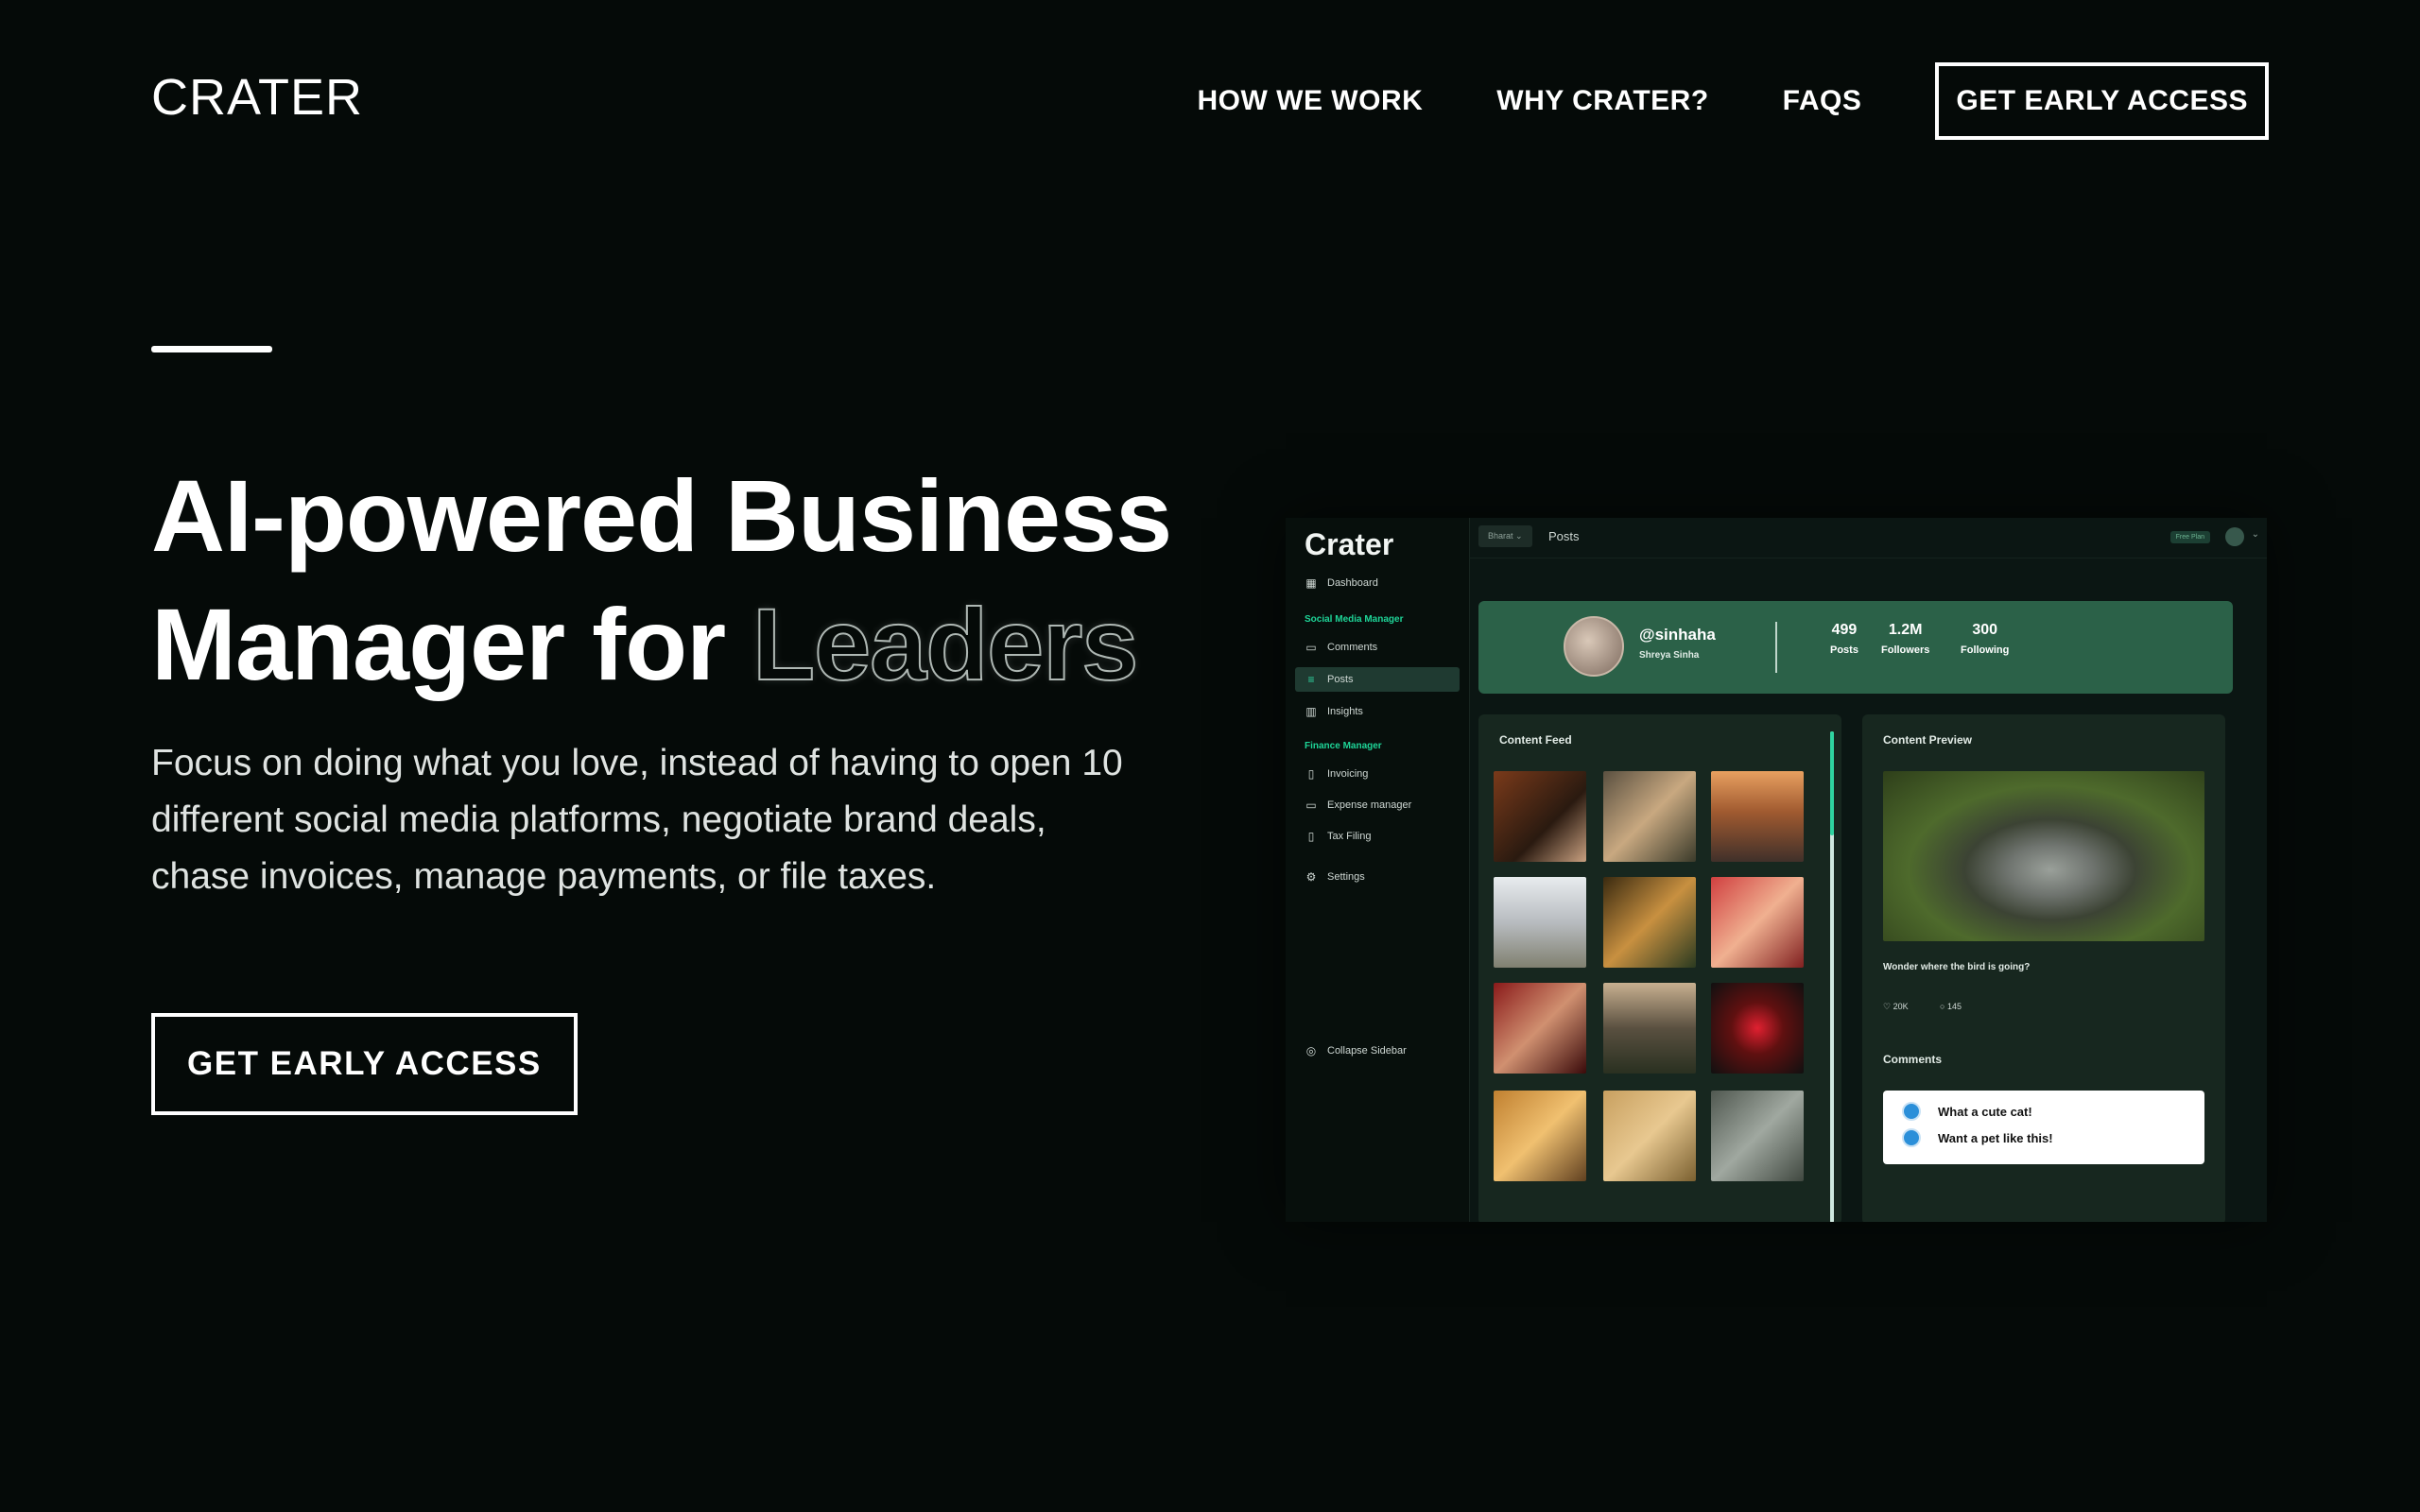  I want to click on grid-icon: ▦, so click(1311, 583).